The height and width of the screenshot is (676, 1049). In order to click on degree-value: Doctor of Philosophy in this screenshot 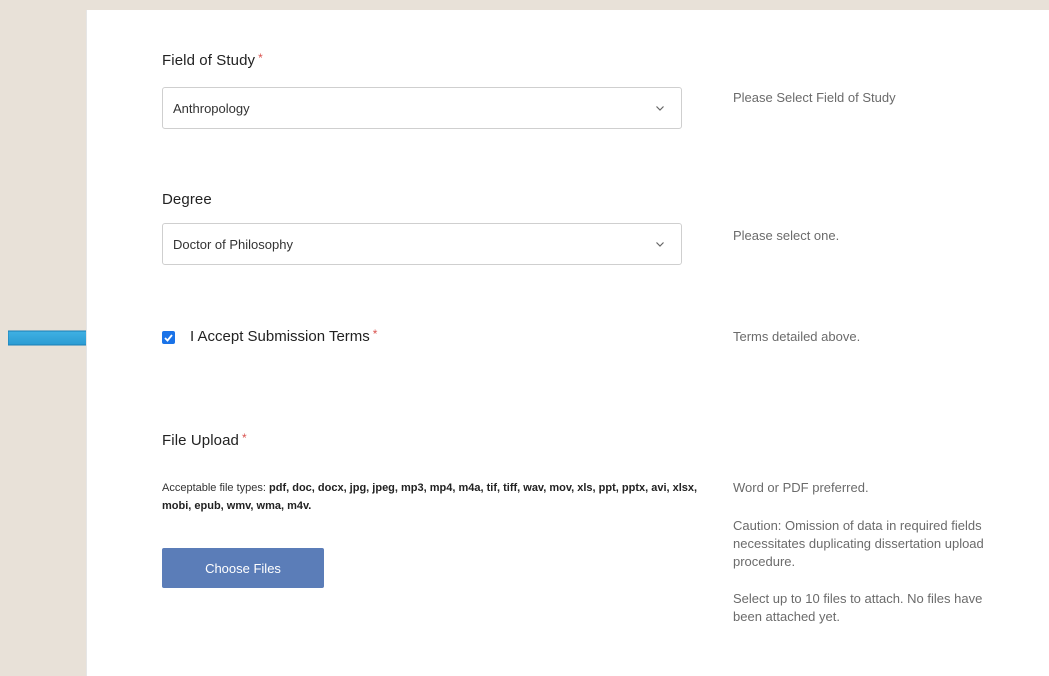, I will do `click(233, 244)`.